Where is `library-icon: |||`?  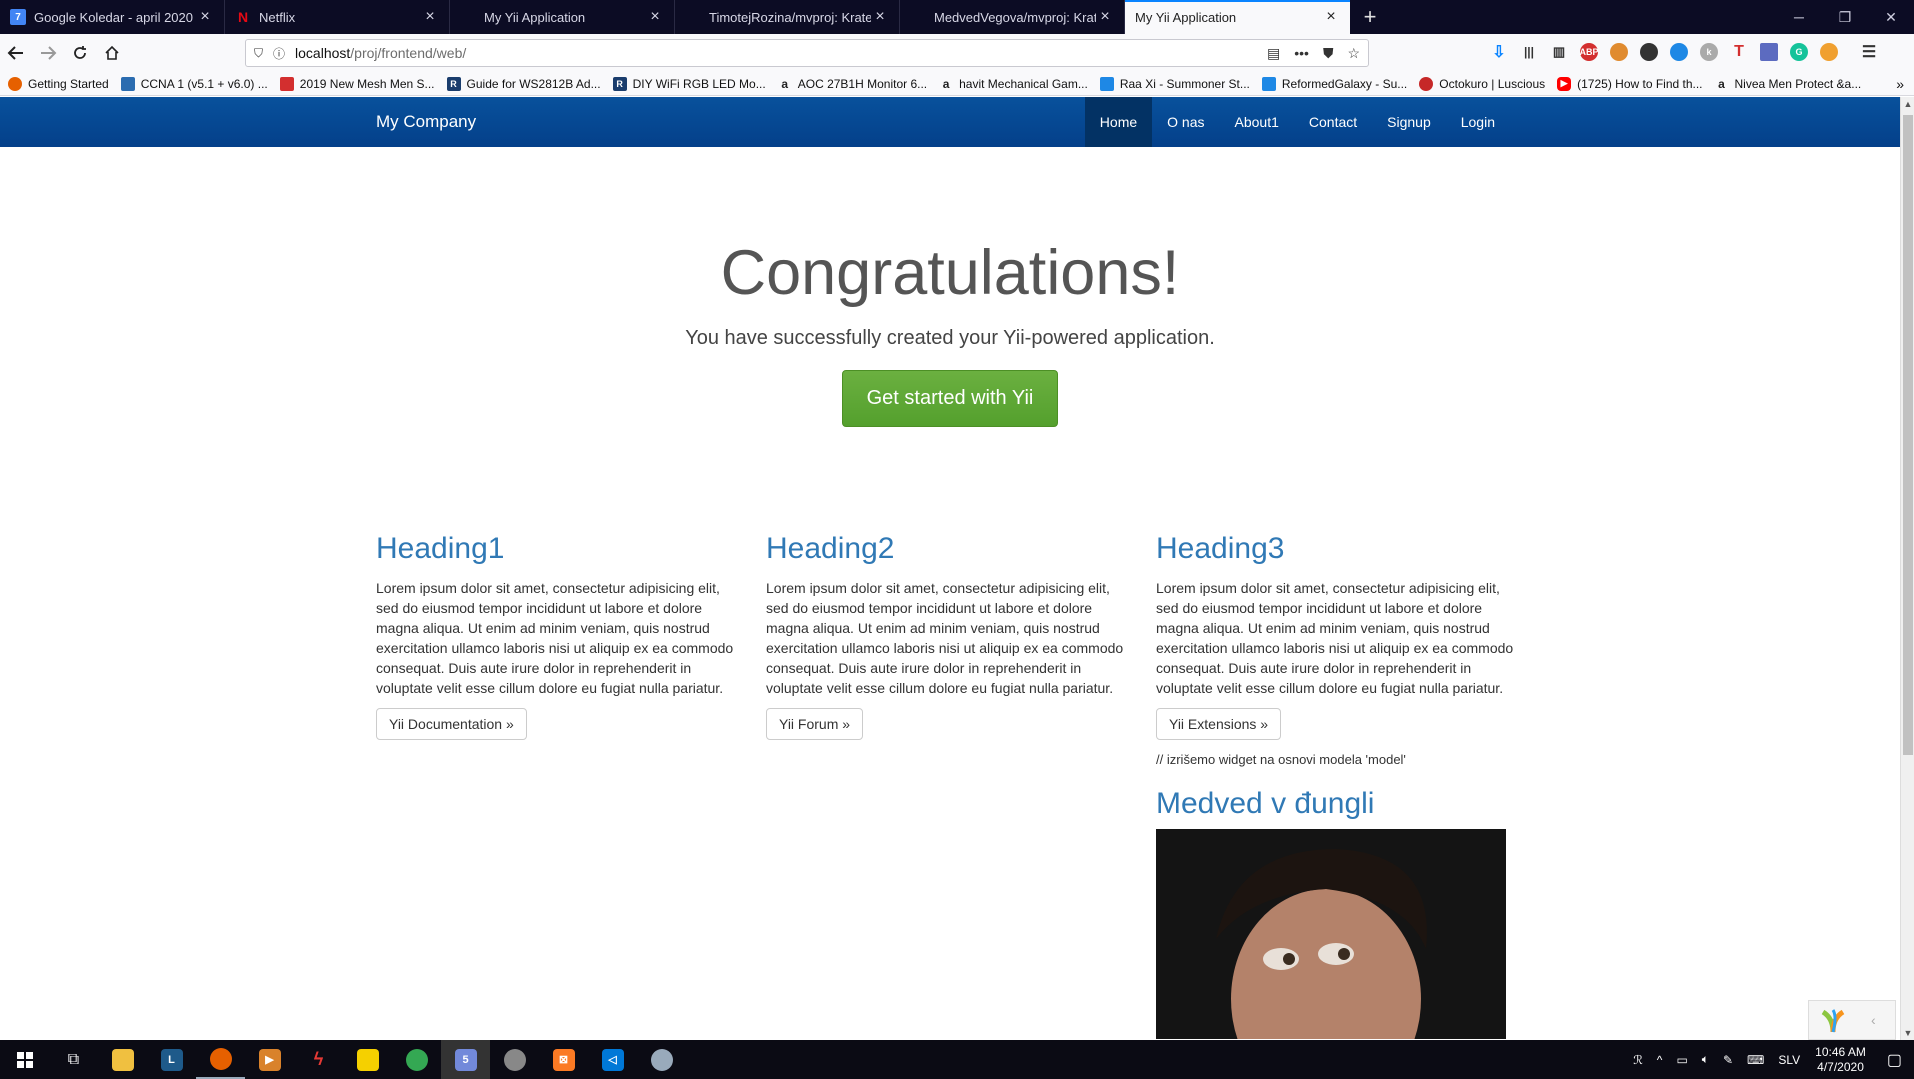 library-icon: ||| is located at coordinates (1529, 52).